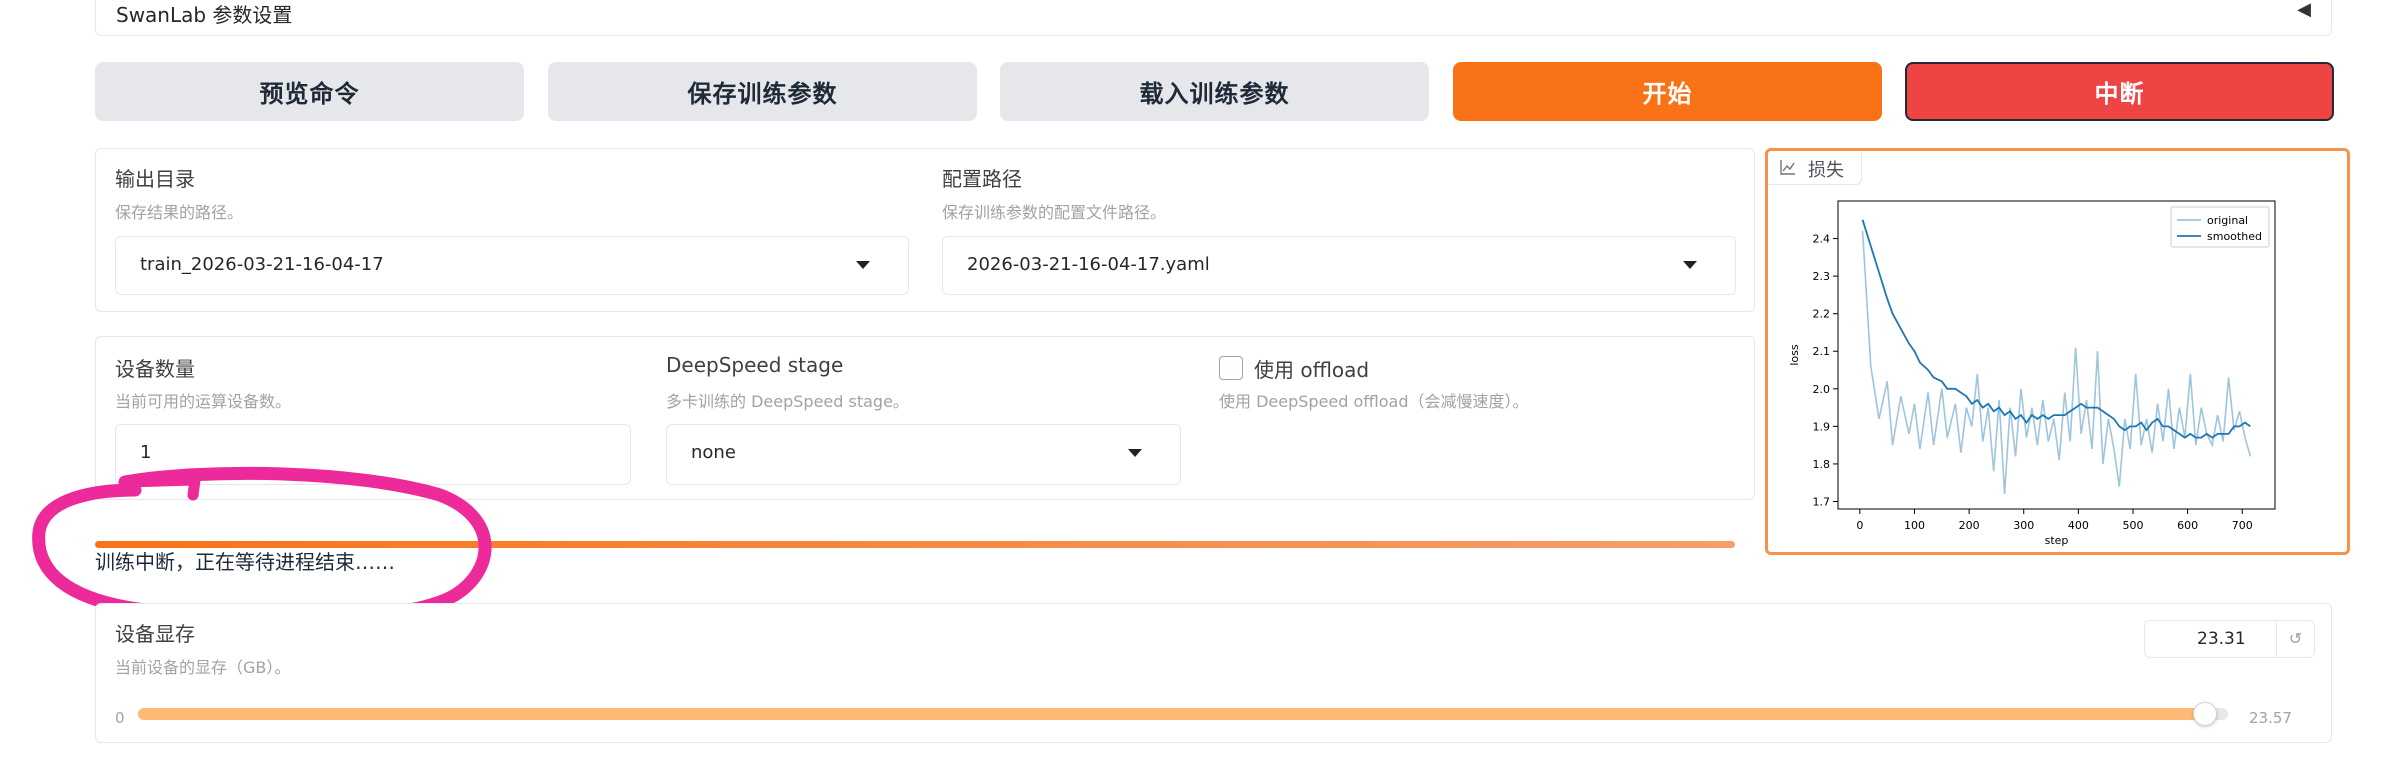 Image resolution: width=2394 pixels, height=775 pixels. I want to click on x-tick-label: 100, so click(1914, 525).